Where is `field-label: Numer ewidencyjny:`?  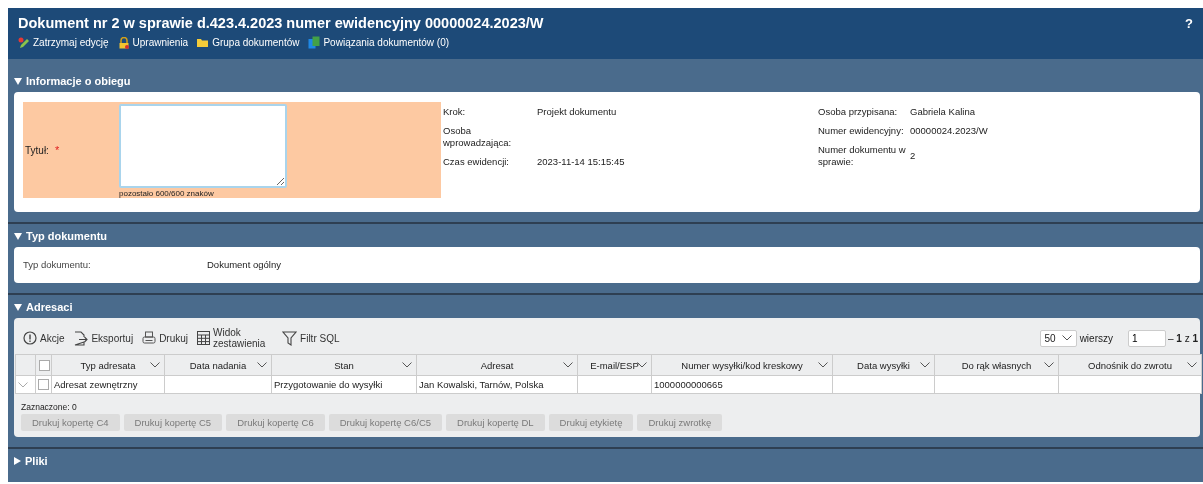
field-label: Numer ewidencyjny: is located at coordinates (861, 131).